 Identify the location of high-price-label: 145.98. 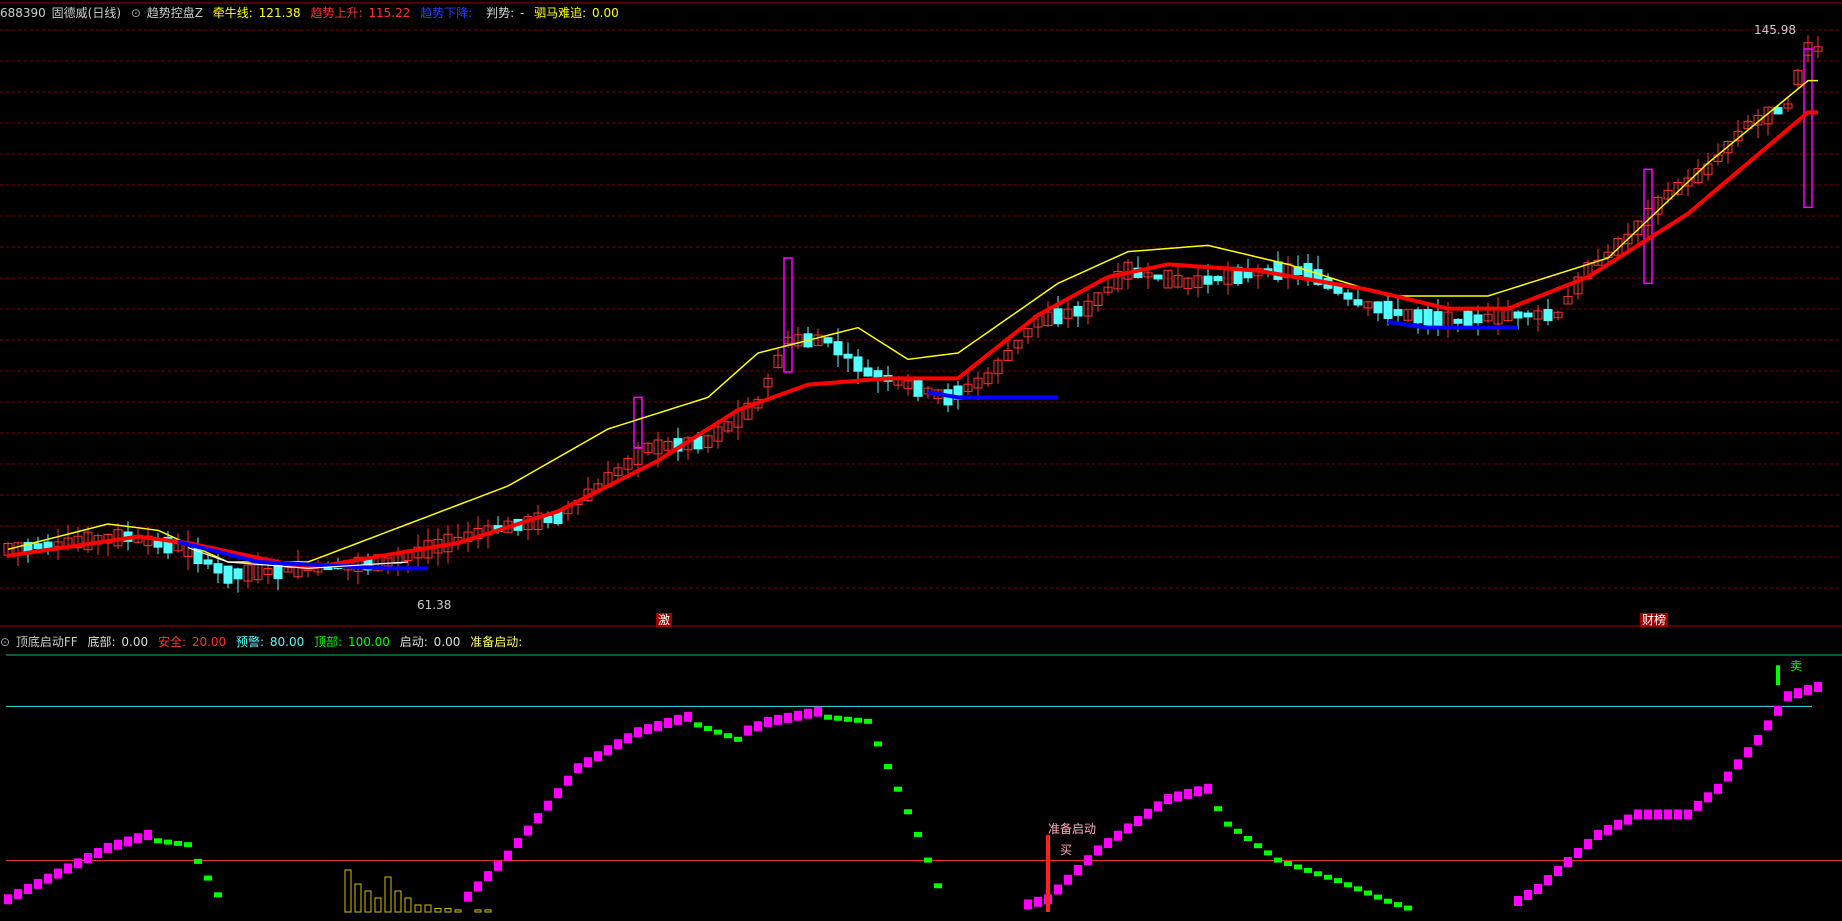
(1775, 30).